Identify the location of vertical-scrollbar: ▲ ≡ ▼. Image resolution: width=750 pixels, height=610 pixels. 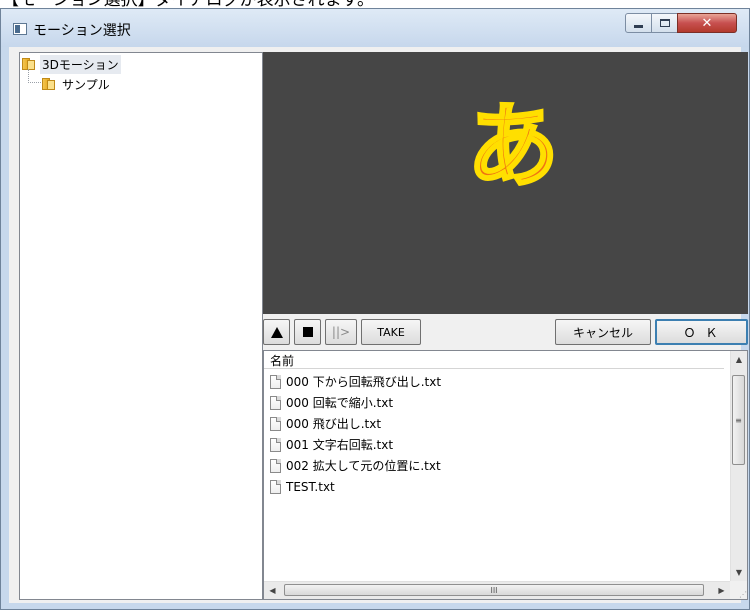
(738, 466).